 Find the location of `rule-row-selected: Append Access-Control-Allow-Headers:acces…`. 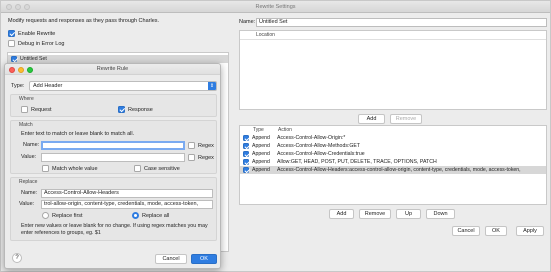

rule-row-selected: Append Access-Control-Allow-Headers:acces… is located at coordinates (393, 170).